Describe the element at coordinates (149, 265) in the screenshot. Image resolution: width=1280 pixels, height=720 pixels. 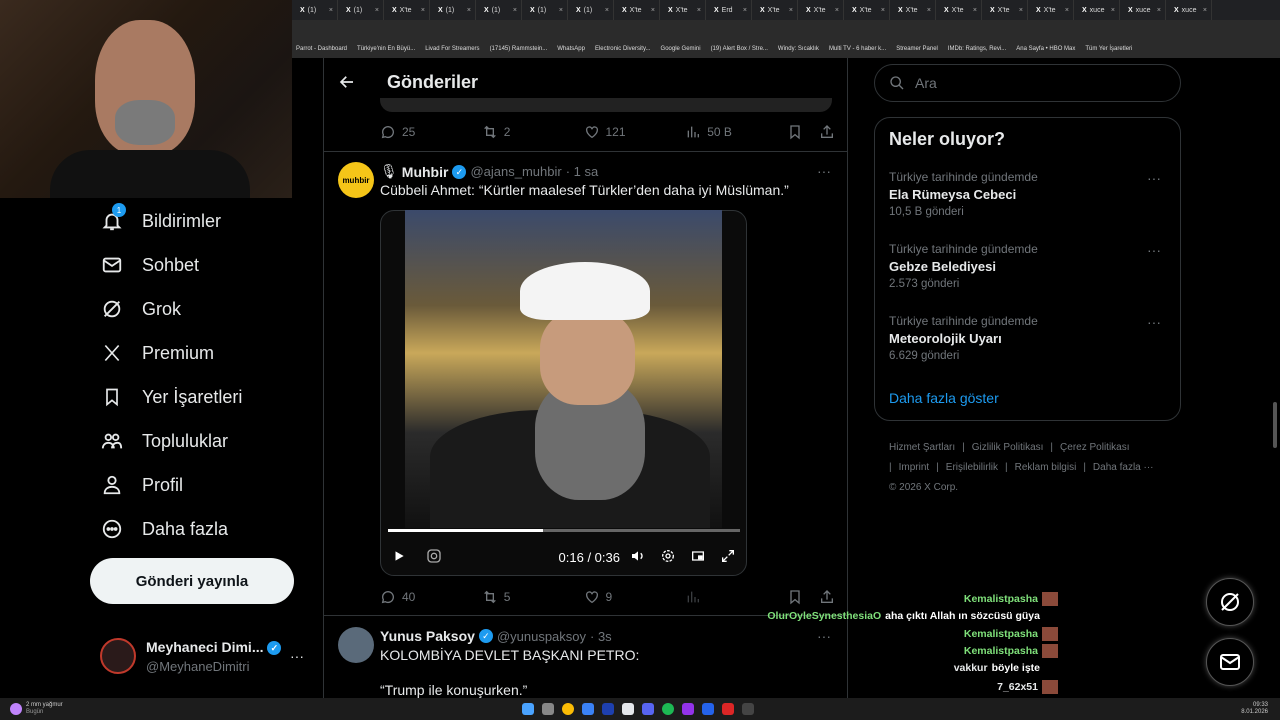
I see `nav-chat: Sohbet` at that location.